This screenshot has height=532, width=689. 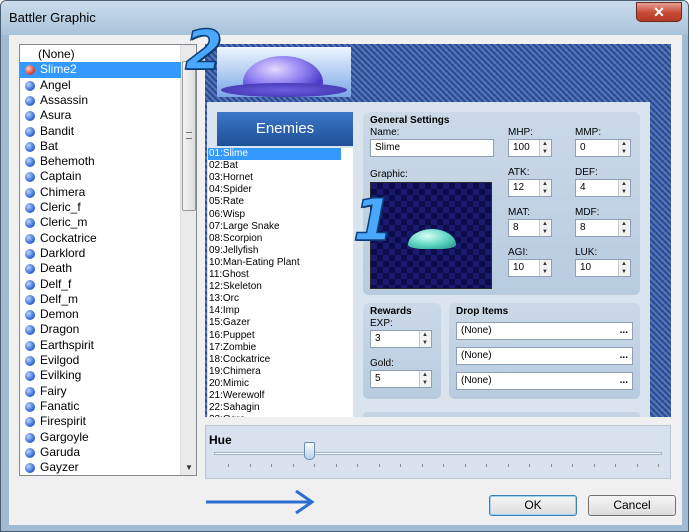 I want to click on battler-list-item: Asura, so click(x=100, y=115).